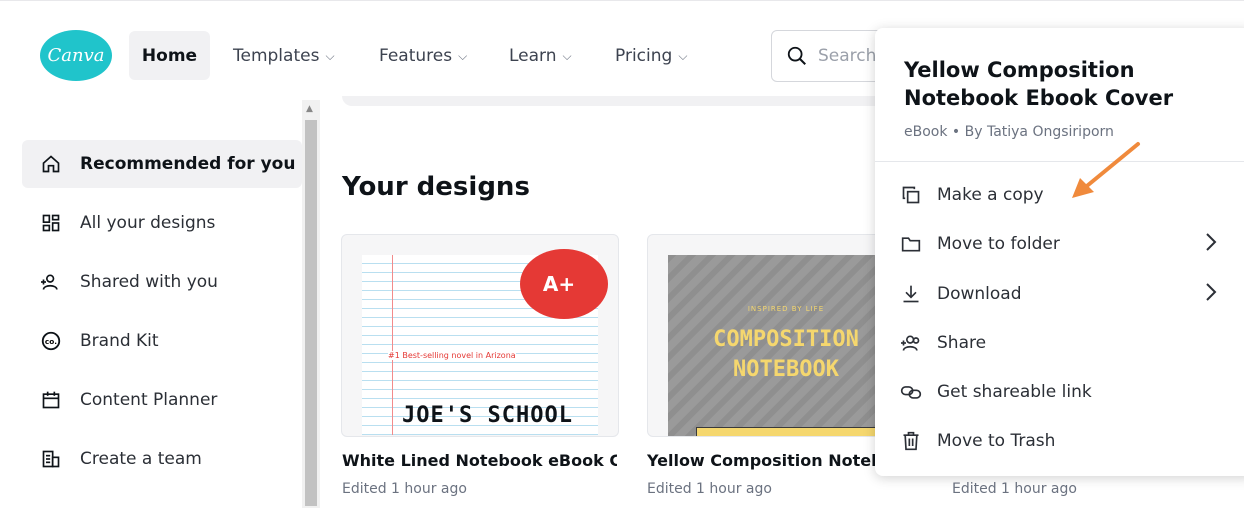 This screenshot has width=1244, height=508. I want to click on sidebar-scrollbar: ▲, so click(311, 304).